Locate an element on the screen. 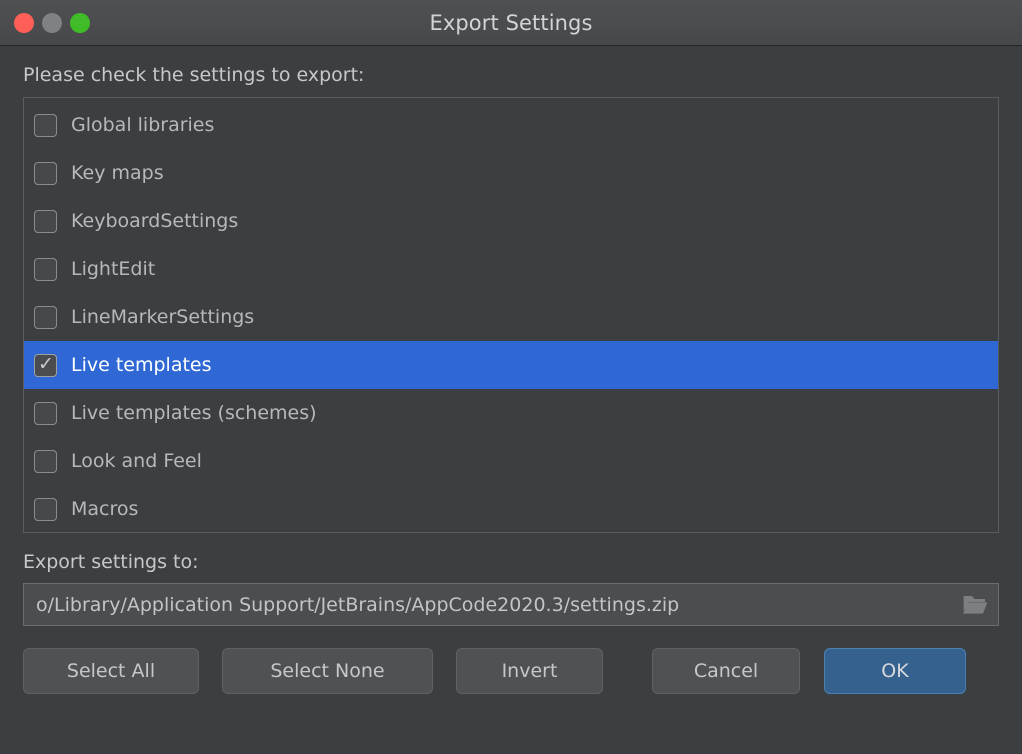 Image resolution: width=1022 pixels, height=754 pixels. settings-list-row: Look and Feel is located at coordinates (511, 461).